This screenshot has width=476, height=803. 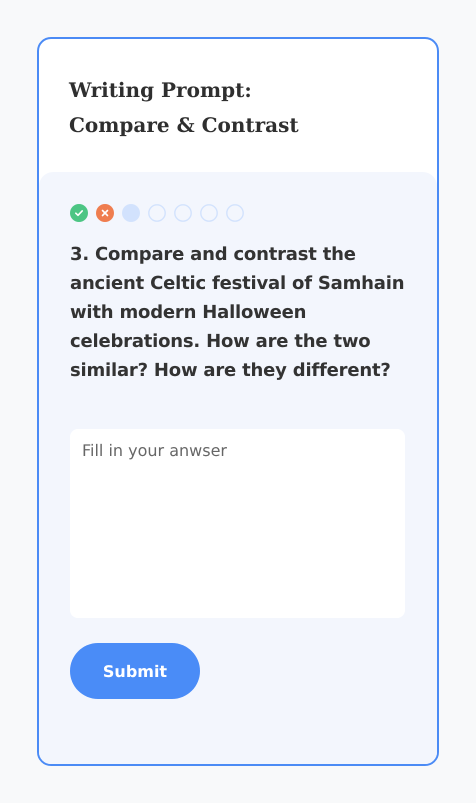 I want to click on submit-button: Submit, so click(x=135, y=671).